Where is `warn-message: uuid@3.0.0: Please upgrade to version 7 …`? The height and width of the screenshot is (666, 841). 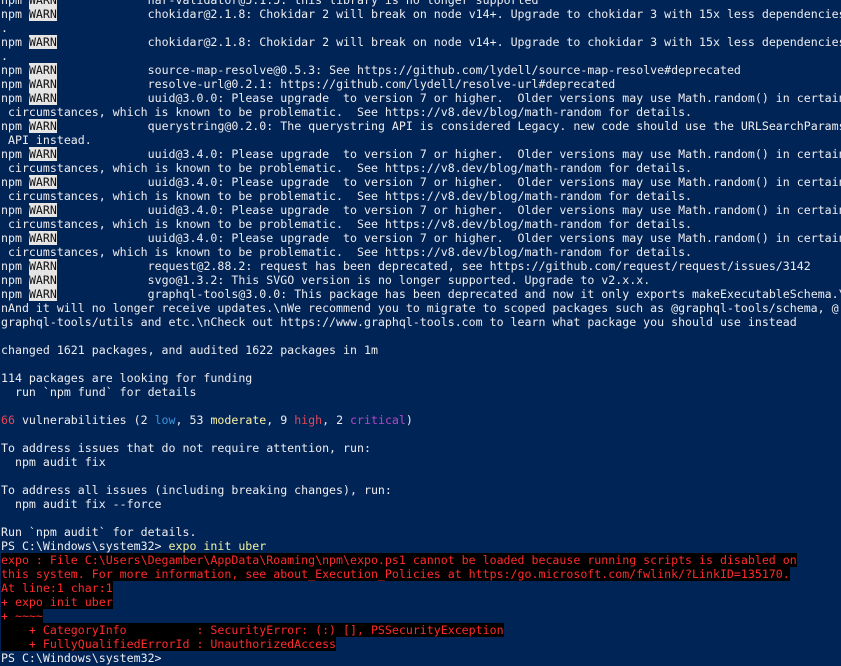
warn-message: uuid@3.0.0: Please upgrade to version 7 … is located at coordinates (494, 98).